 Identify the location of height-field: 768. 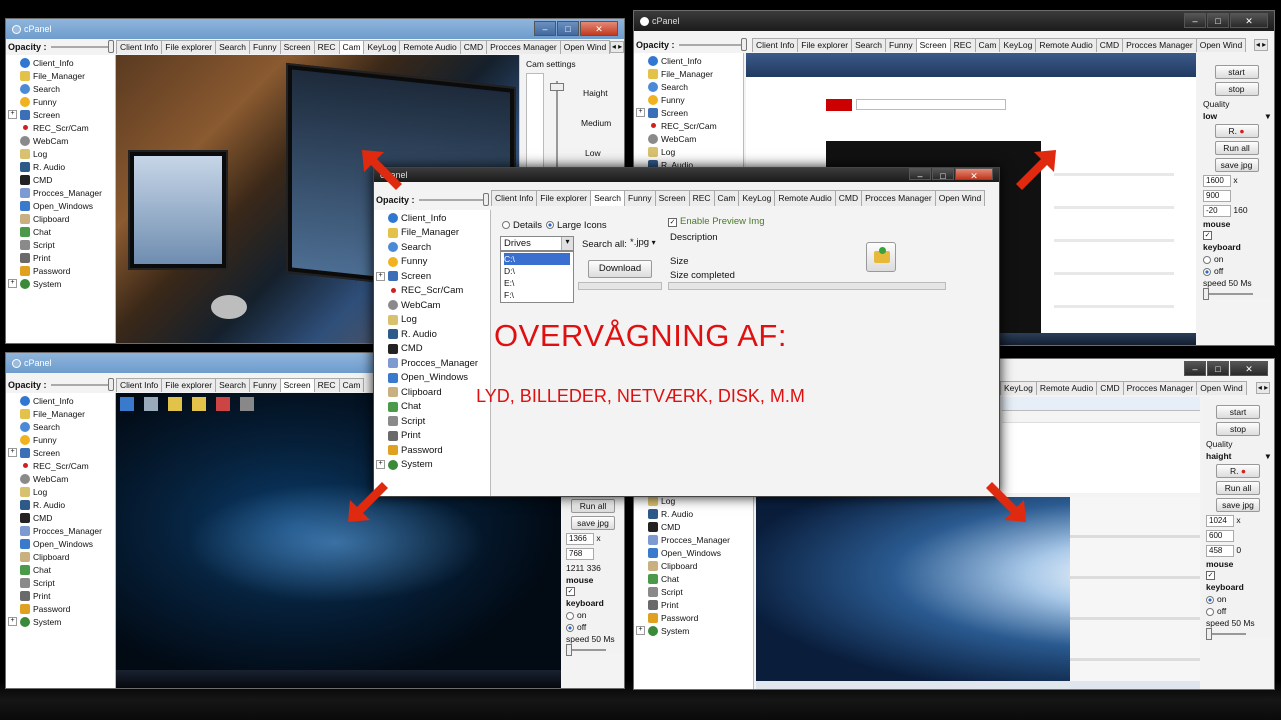
(580, 554).